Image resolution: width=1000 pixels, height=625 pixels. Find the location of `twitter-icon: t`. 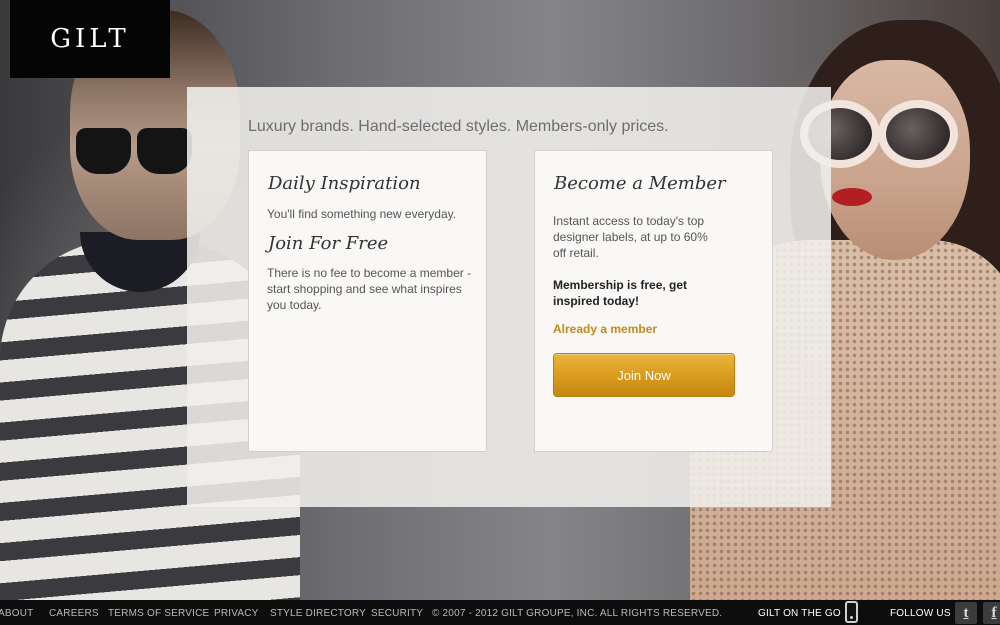

twitter-icon: t is located at coordinates (966, 613).